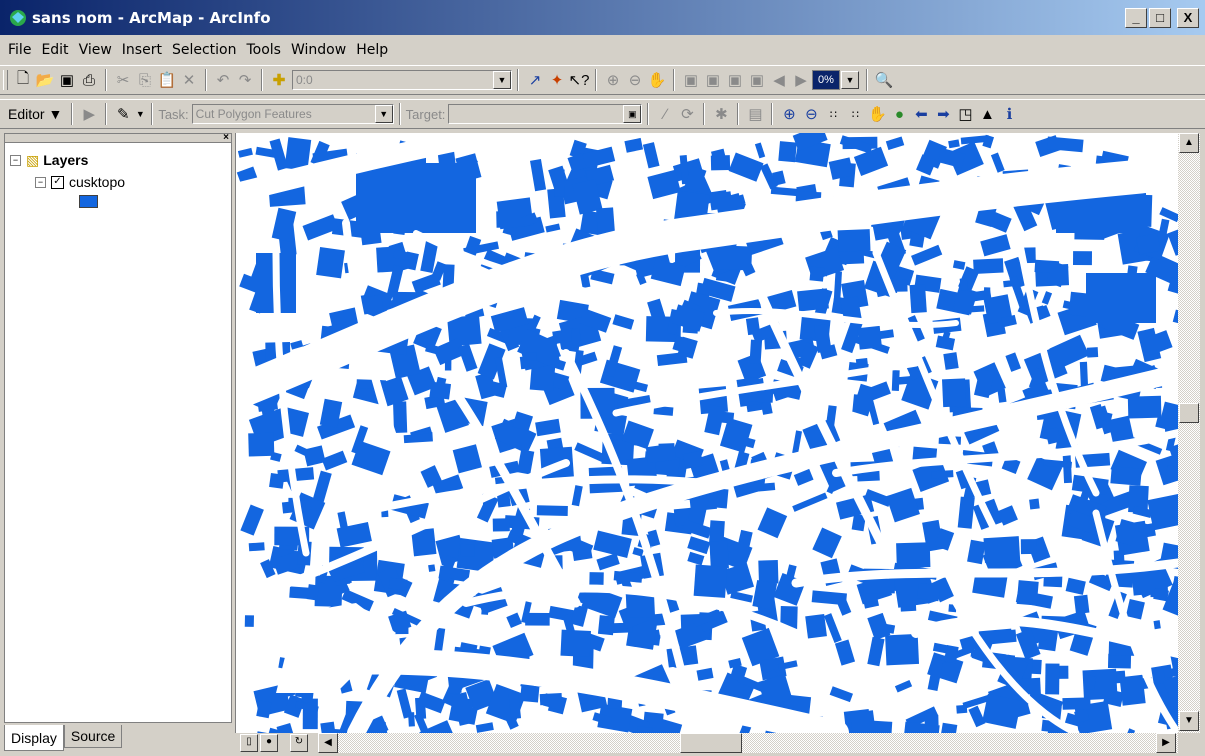 This screenshot has width=1205, height=756. I want to click on refresh-icon: ↻, so click(299, 743).